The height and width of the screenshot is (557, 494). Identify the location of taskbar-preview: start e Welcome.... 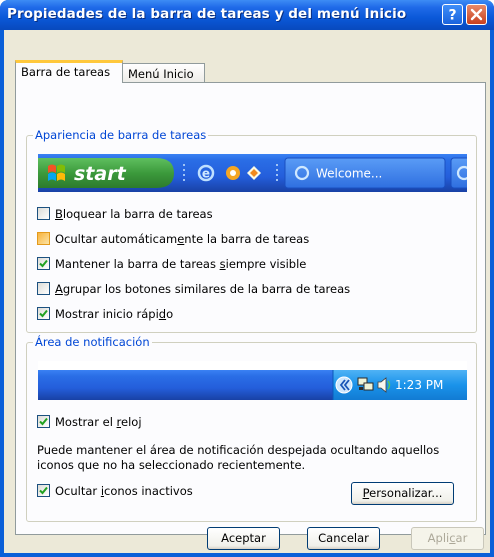
(252, 173).